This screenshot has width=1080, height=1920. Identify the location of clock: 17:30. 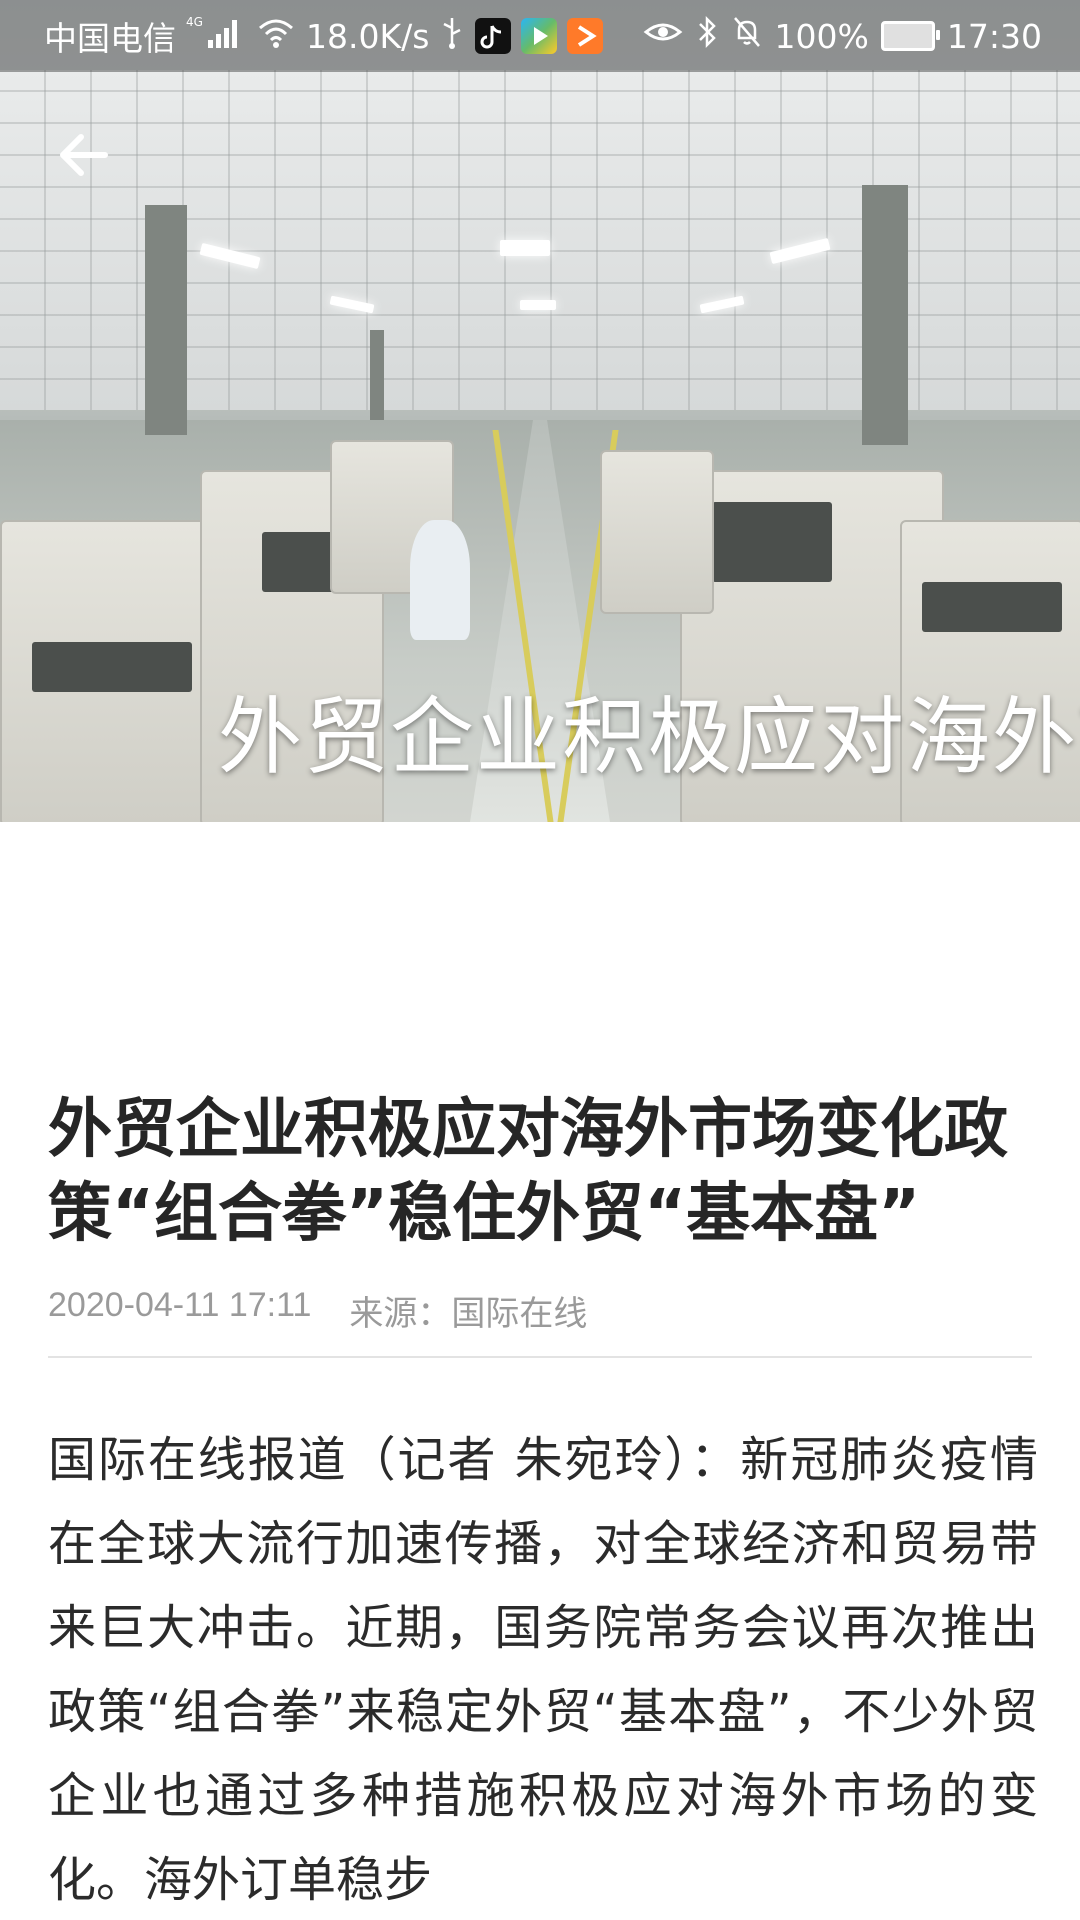
(994, 36).